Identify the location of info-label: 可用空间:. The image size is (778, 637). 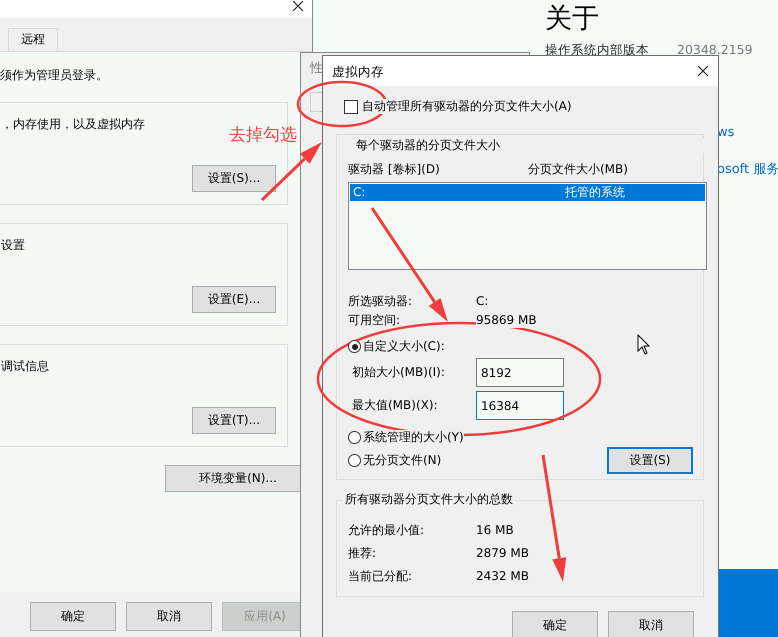
(375, 320).